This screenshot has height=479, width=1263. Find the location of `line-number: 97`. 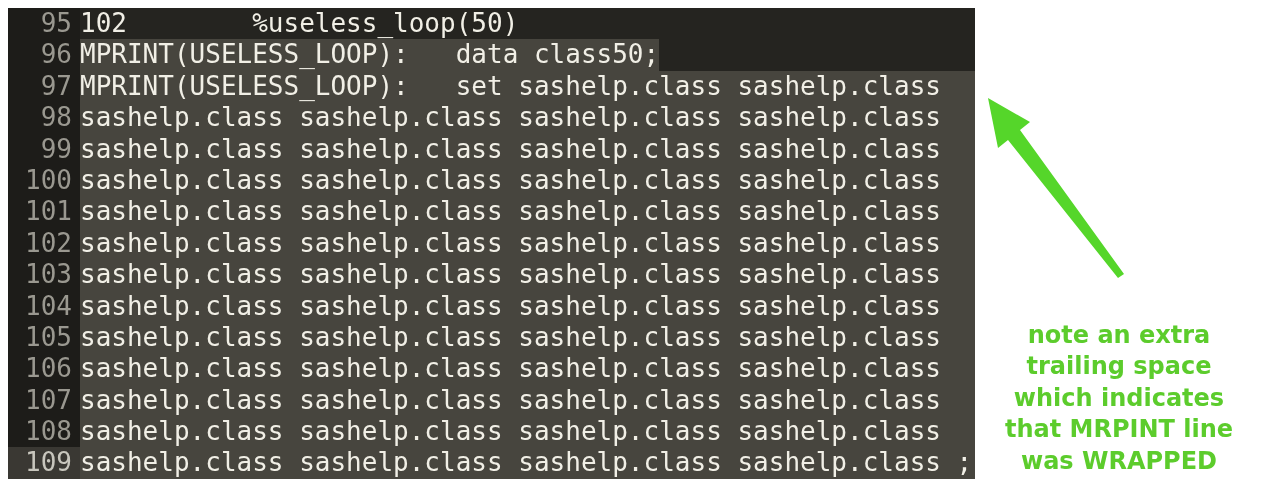

line-number: 97 is located at coordinates (44, 86).